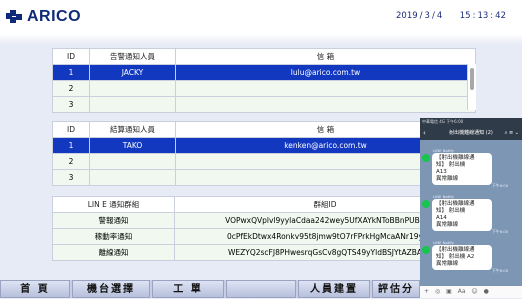 The height and width of the screenshot is (299, 522). Describe the element at coordinates (462, 215) in the screenshot. I see `message-bubble: 【射出機離線通 知】 射出機 A14 異常離線` at that location.